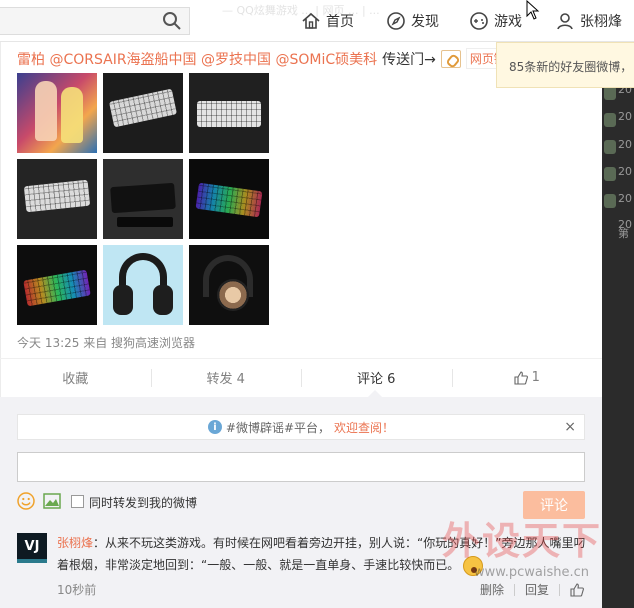  What do you see at coordinates (311, 20) in the screenshot?
I see `home-icon` at bounding box center [311, 20].